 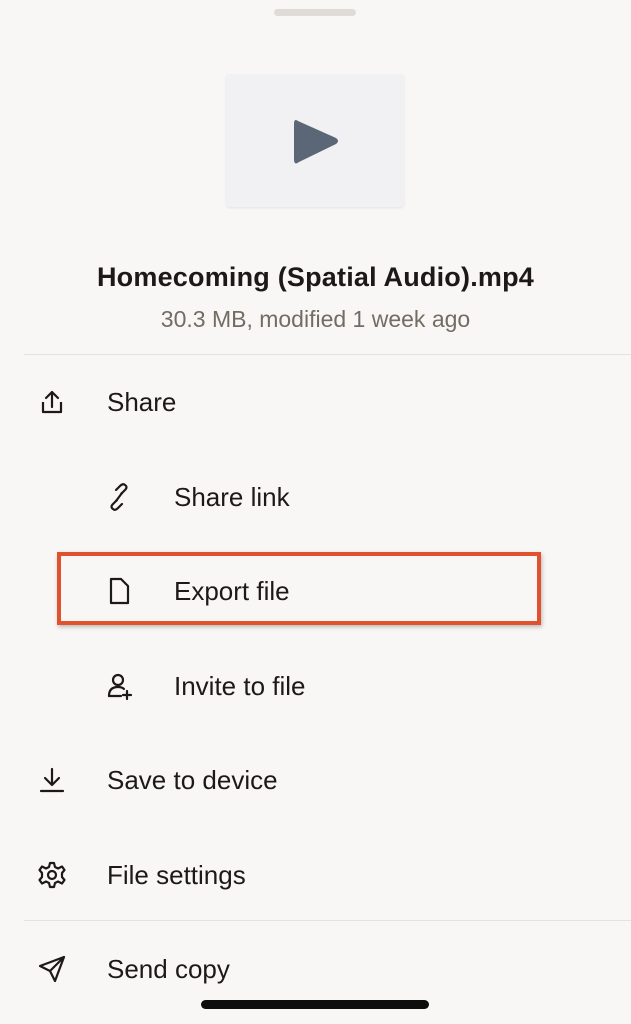 I want to click on menu-item-label: Save to device, so click(x=192, y=780).